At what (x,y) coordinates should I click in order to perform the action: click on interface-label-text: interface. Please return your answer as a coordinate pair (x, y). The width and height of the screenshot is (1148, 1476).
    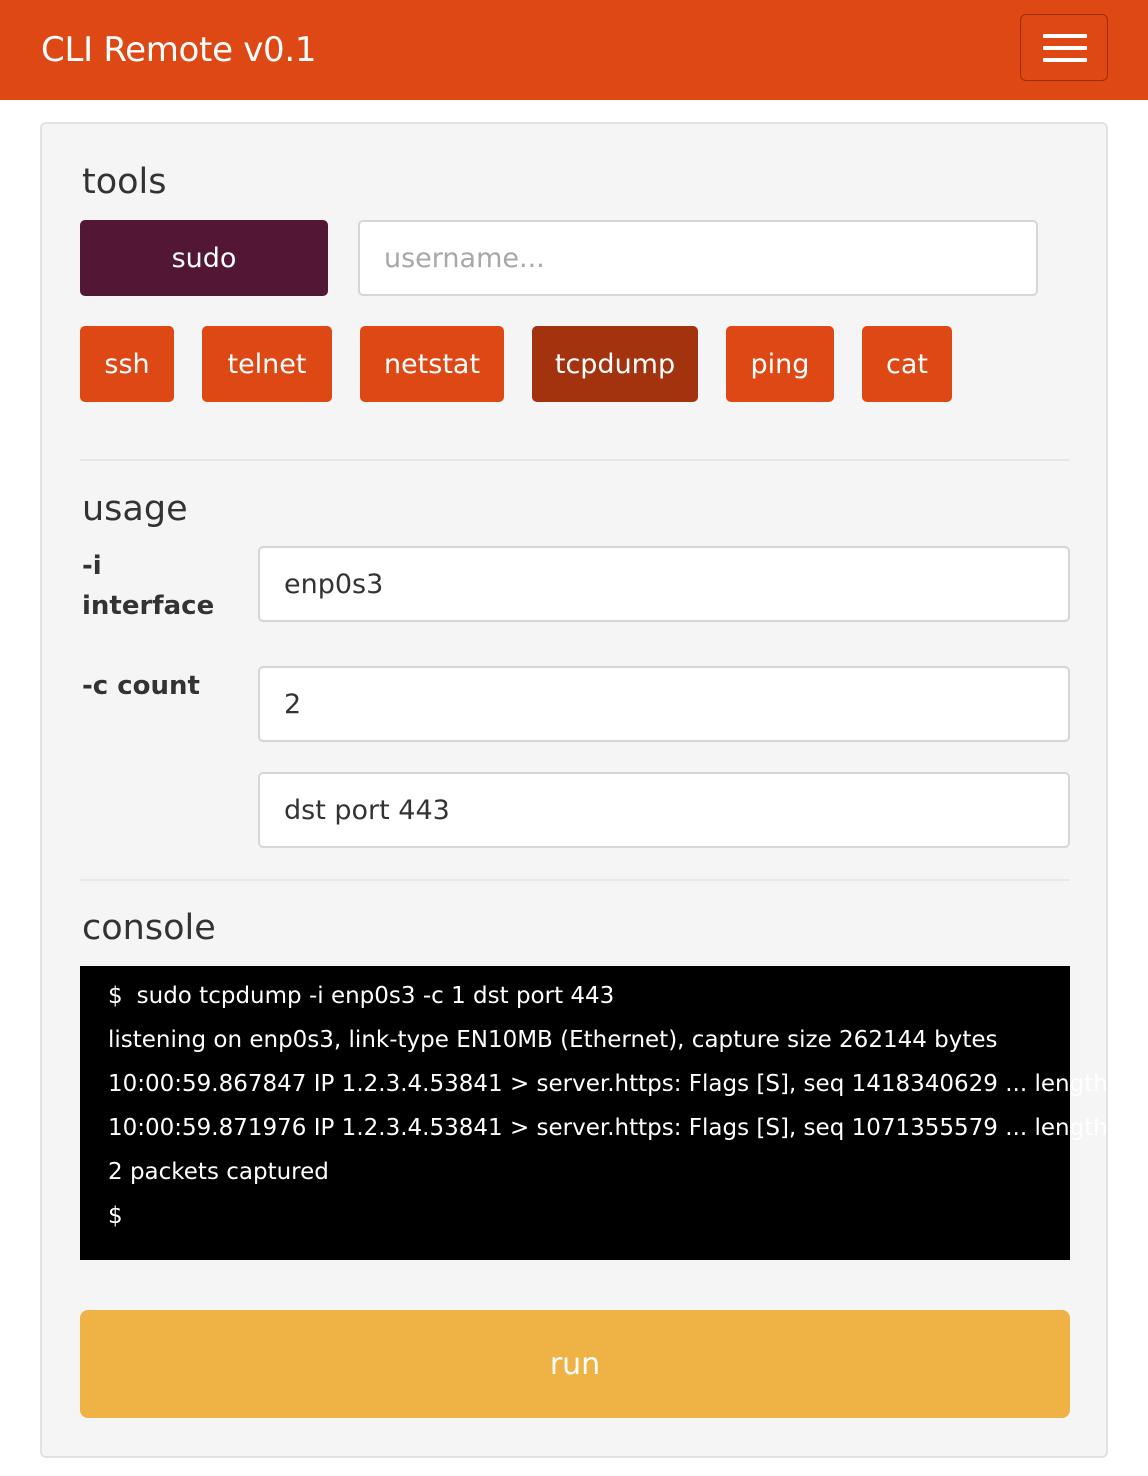
    Looking at the image, I should click on (148, 606).